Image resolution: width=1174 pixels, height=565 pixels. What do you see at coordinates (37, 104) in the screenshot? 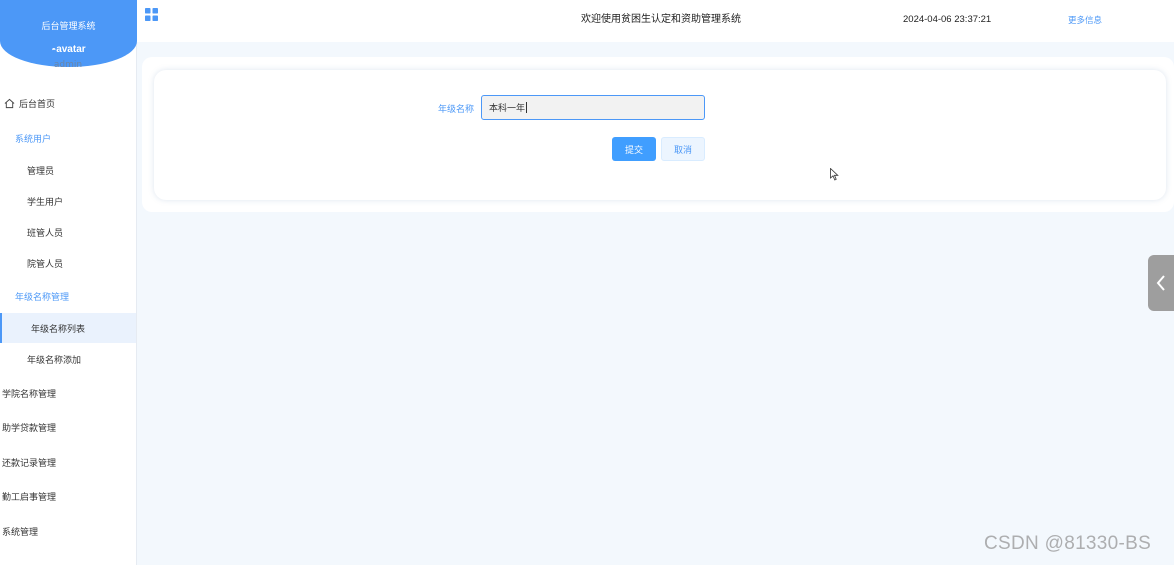
I see `sidebar-item-label: 后台首页` at bounding box center [37, 104].